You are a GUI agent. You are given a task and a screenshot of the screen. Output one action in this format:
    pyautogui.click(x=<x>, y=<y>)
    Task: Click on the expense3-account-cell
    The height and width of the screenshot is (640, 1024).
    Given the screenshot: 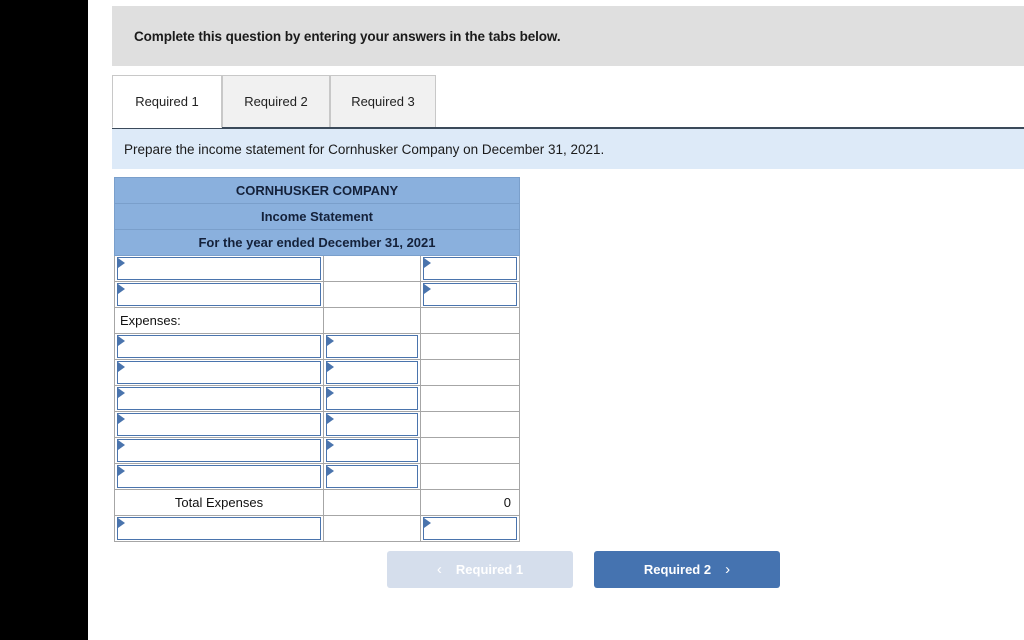 What is the action you would take?
    pyautogui.click(x=219, y=398)
    